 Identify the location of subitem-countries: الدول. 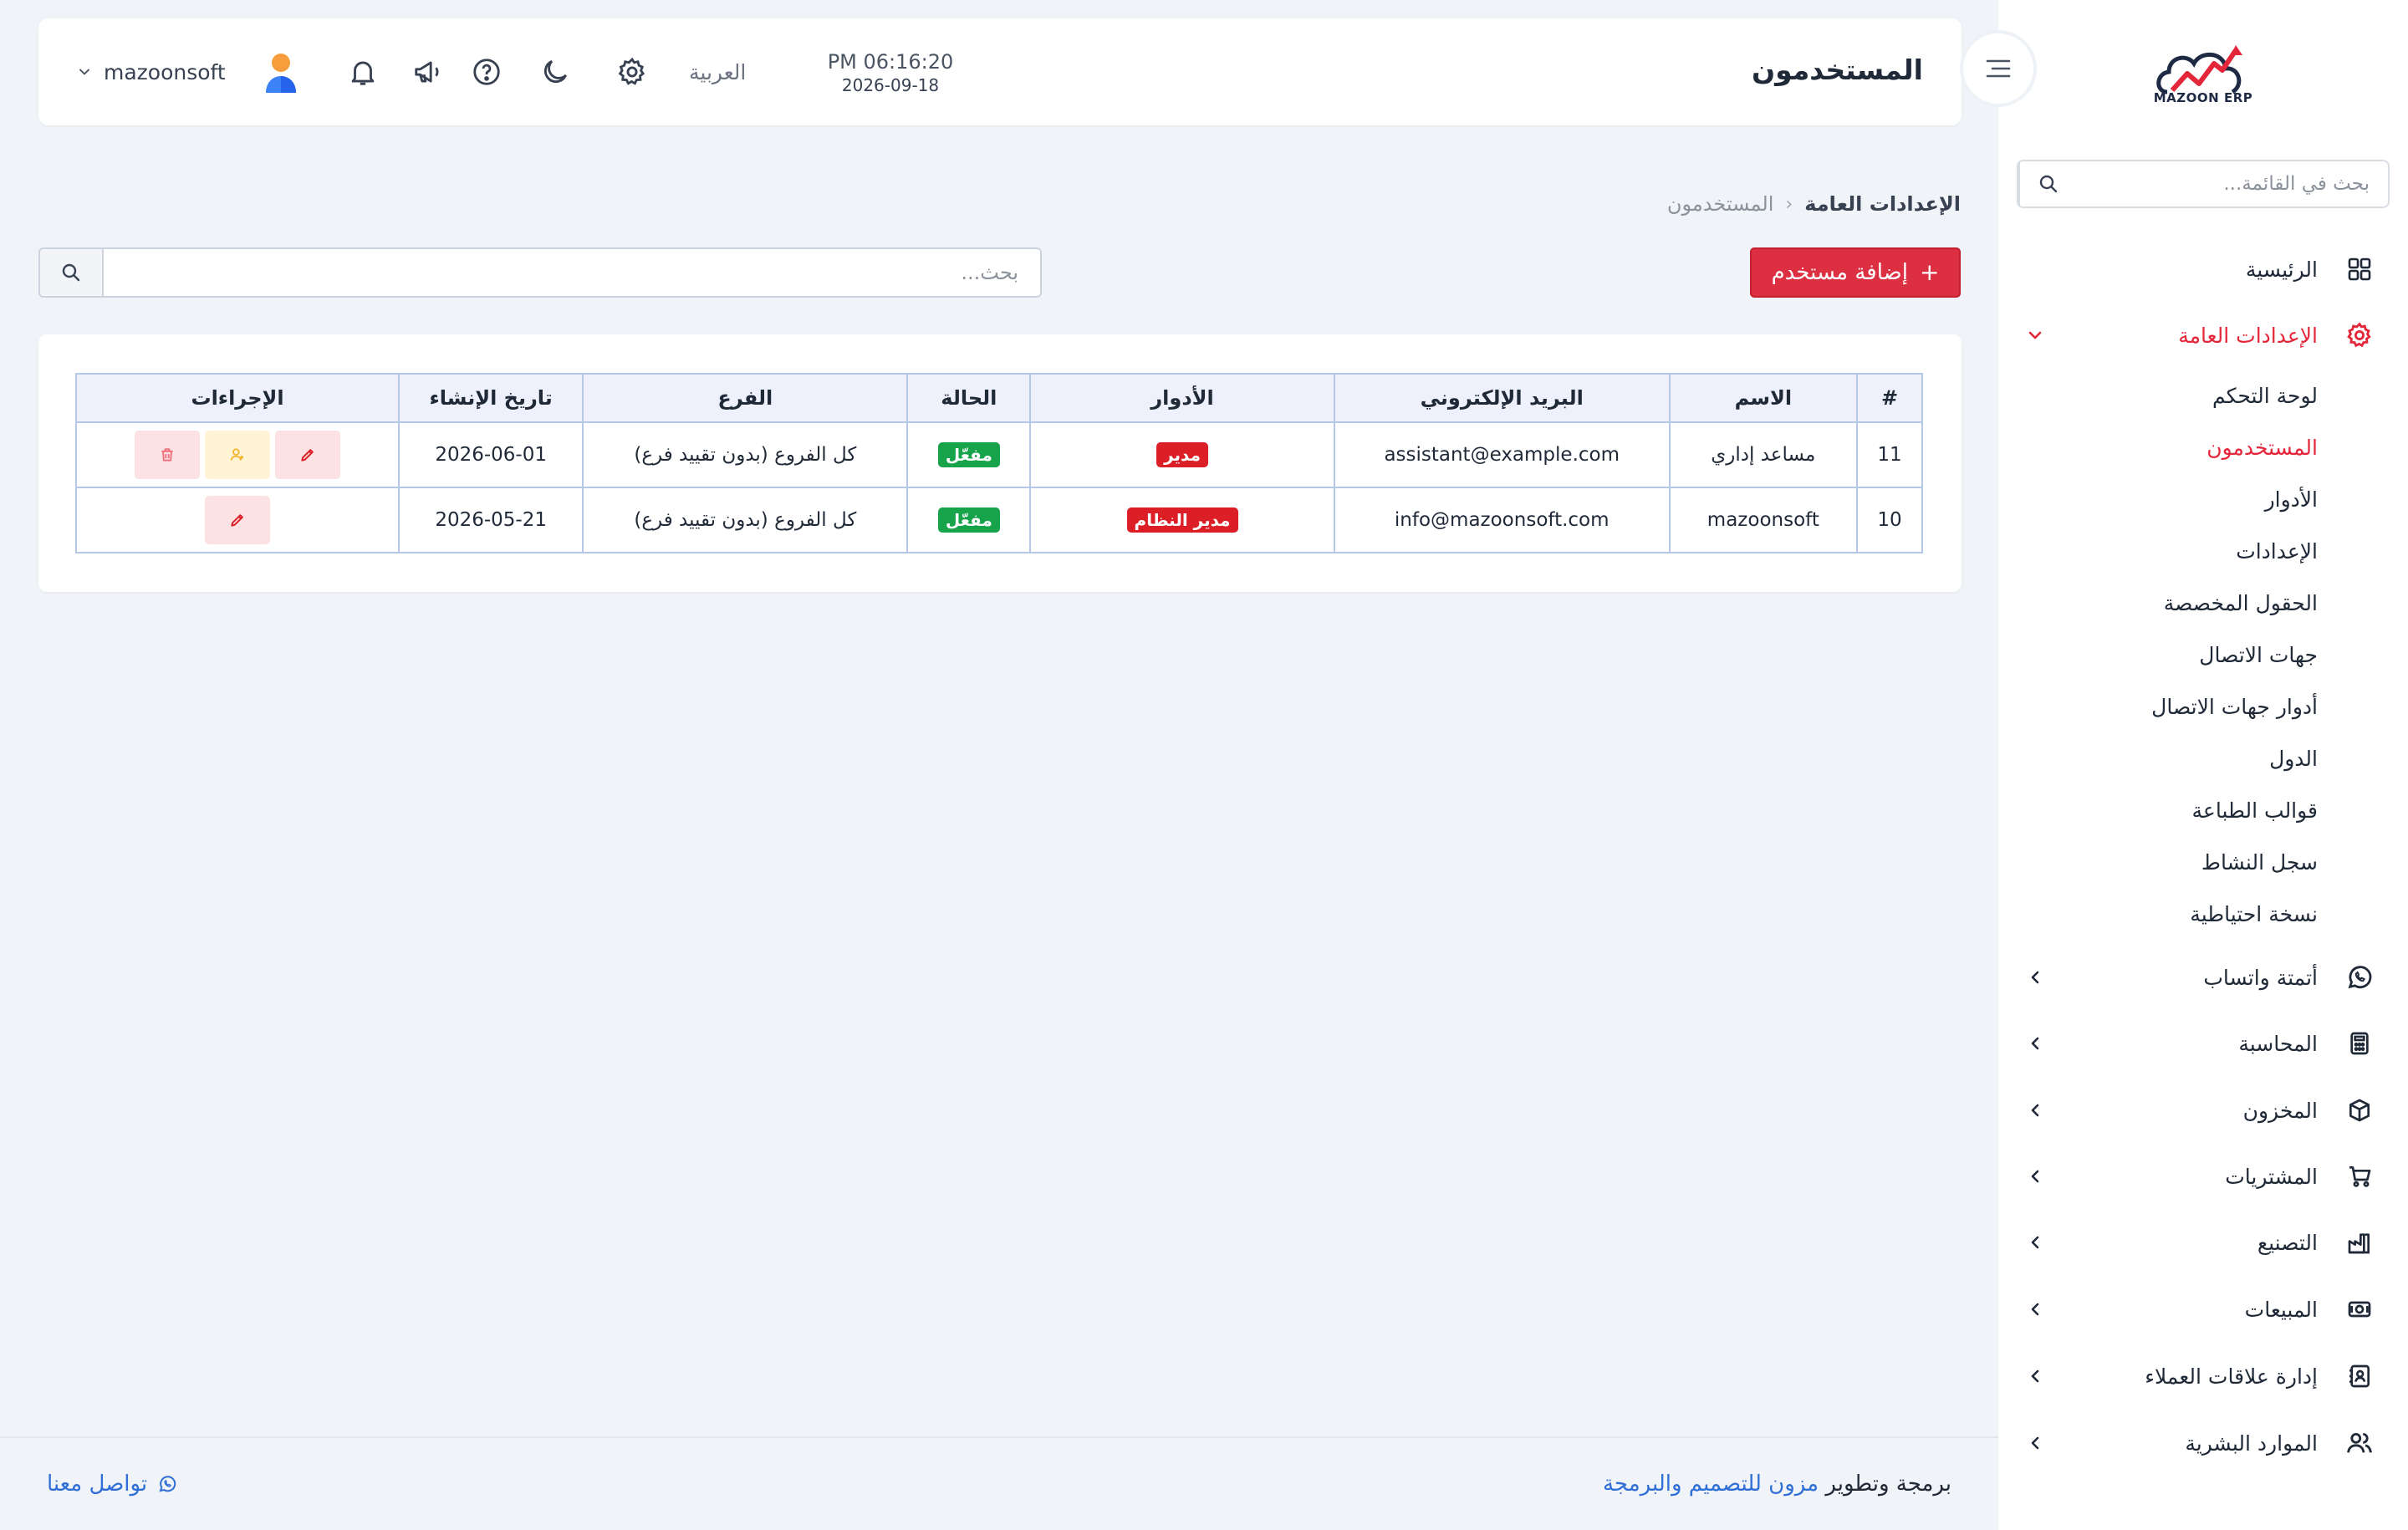
(2294, 759).